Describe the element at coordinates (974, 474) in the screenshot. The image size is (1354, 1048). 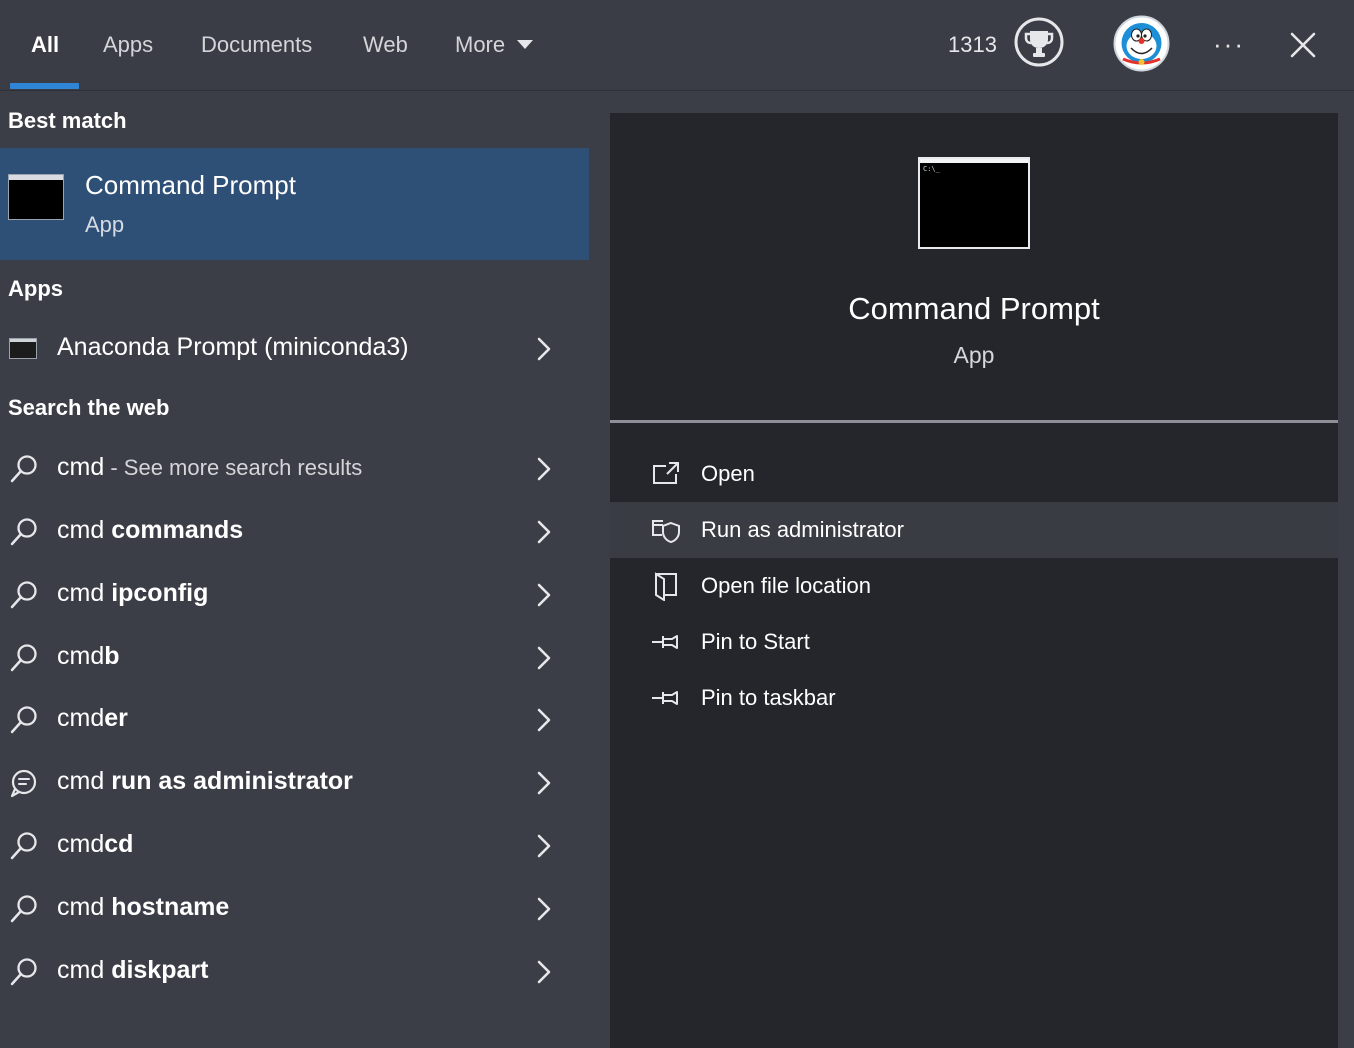
I see `action-open: Open` at that location.